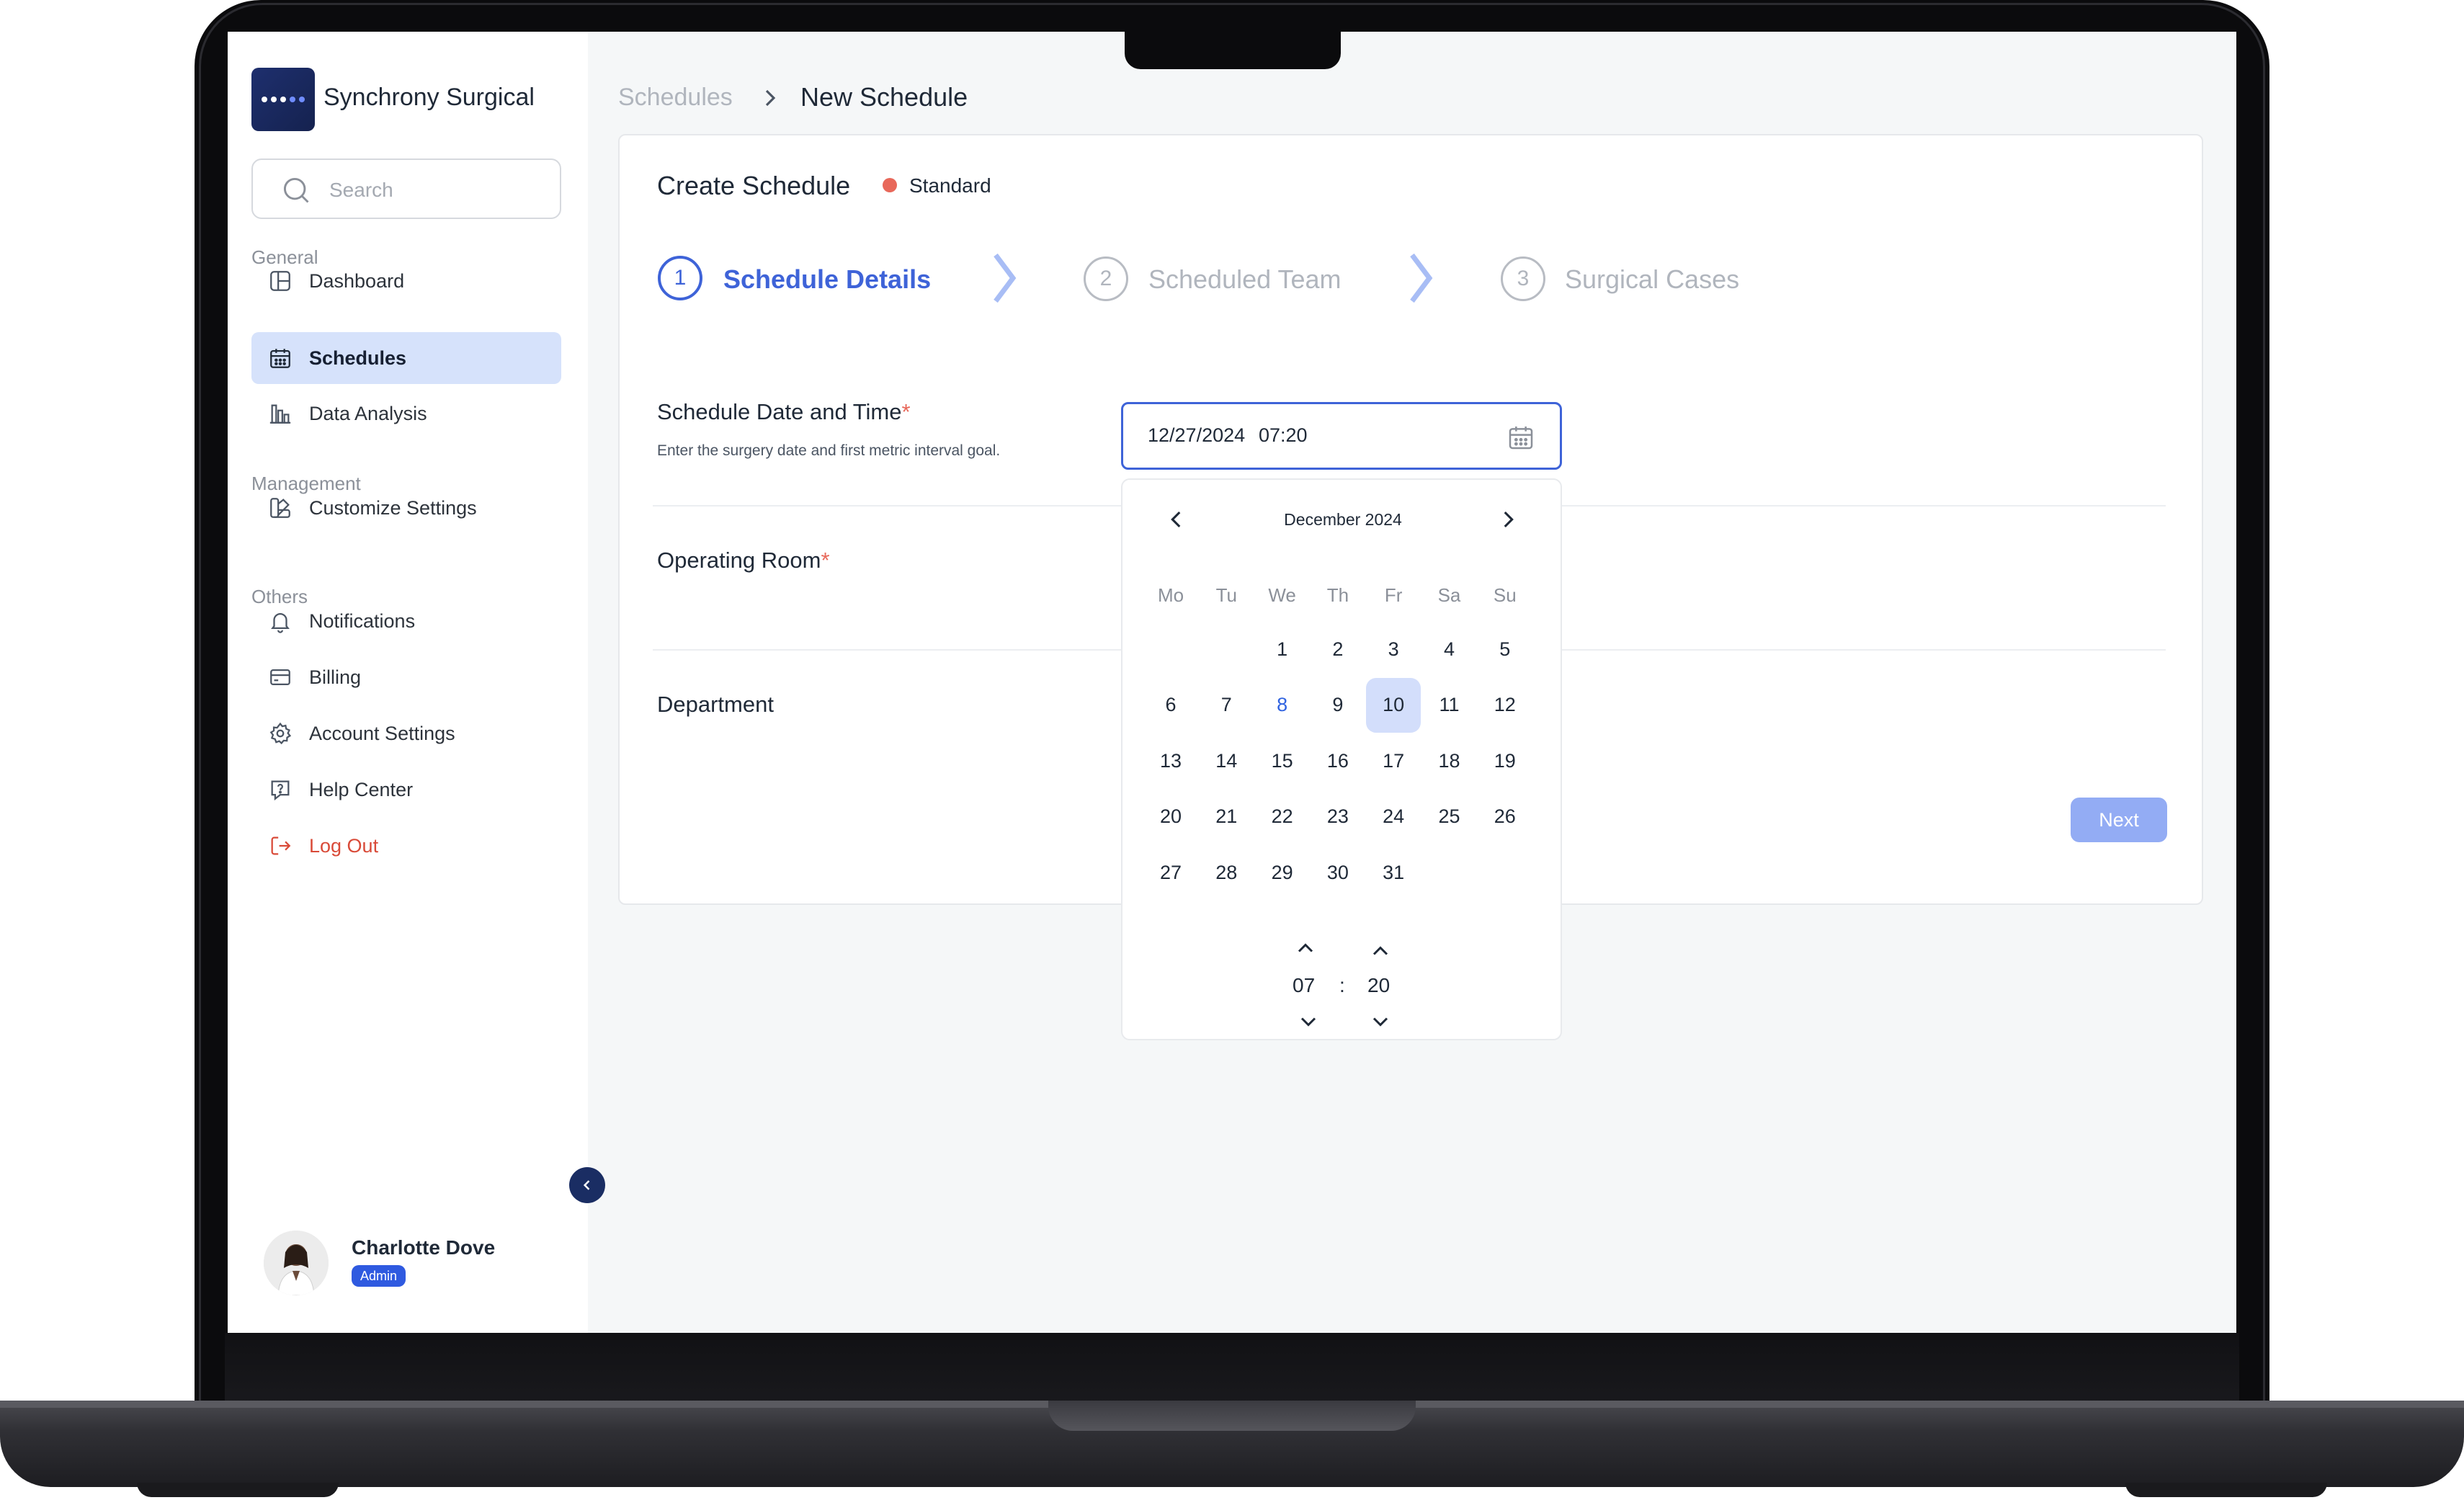 The height and width of the screenshot is (1500, 2464). I want to click on sidebar-item-help-center: Help Center, so click(406, 790).